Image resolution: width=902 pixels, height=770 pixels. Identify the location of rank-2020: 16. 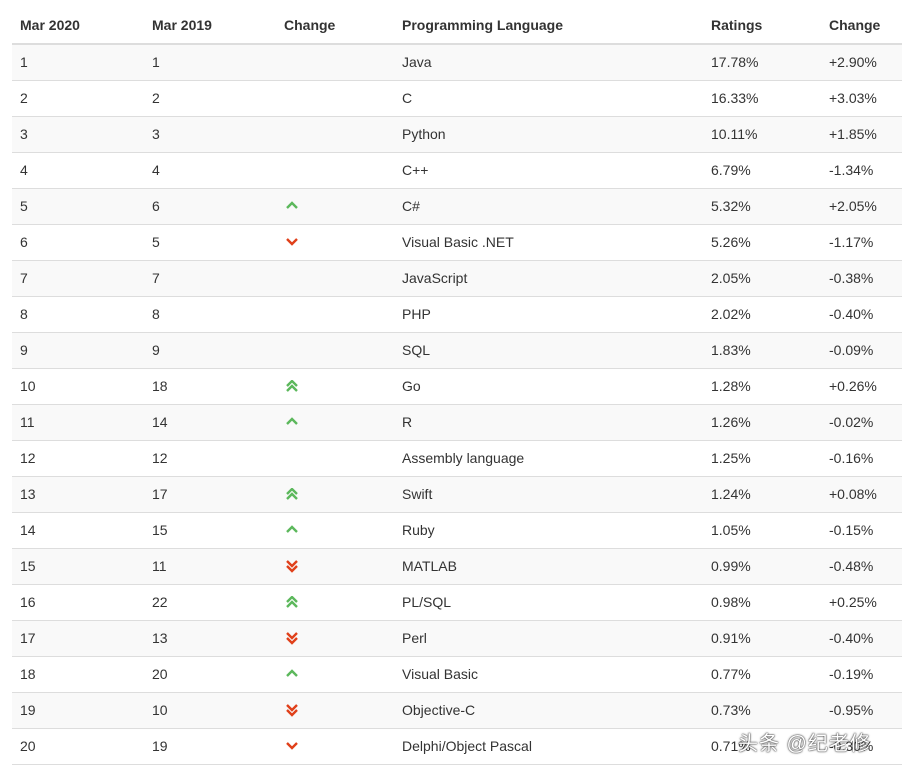
(78, 602).